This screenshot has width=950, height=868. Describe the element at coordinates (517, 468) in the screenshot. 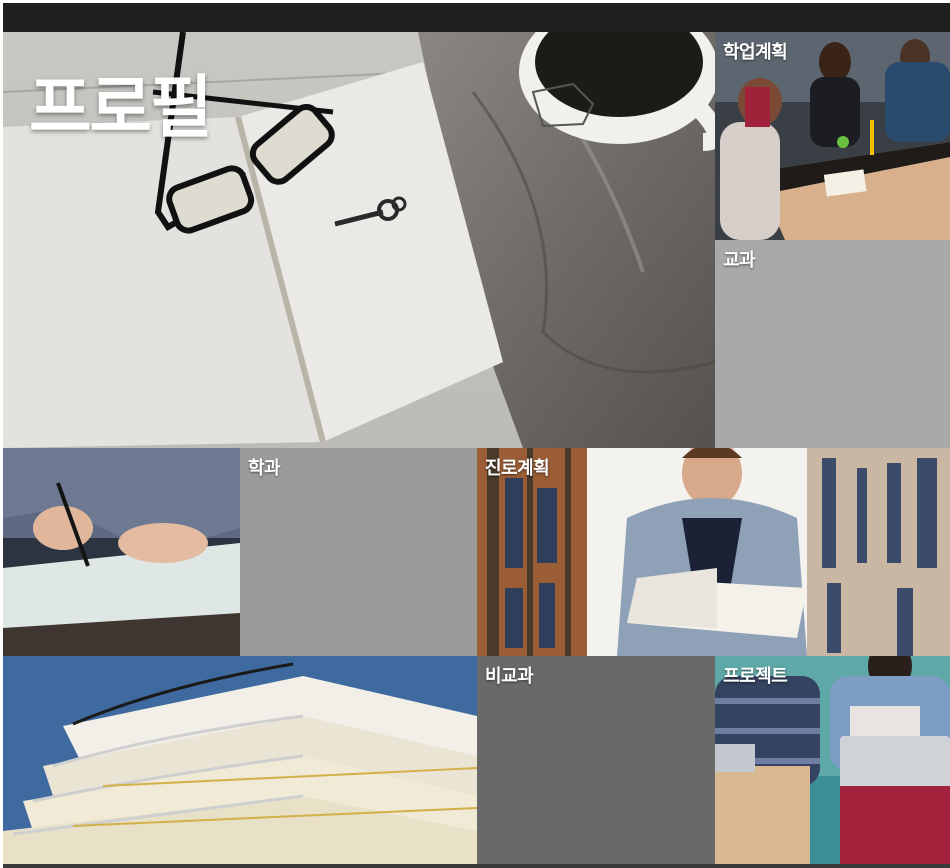

I see `career-plan-label: 진로계획` at that location.